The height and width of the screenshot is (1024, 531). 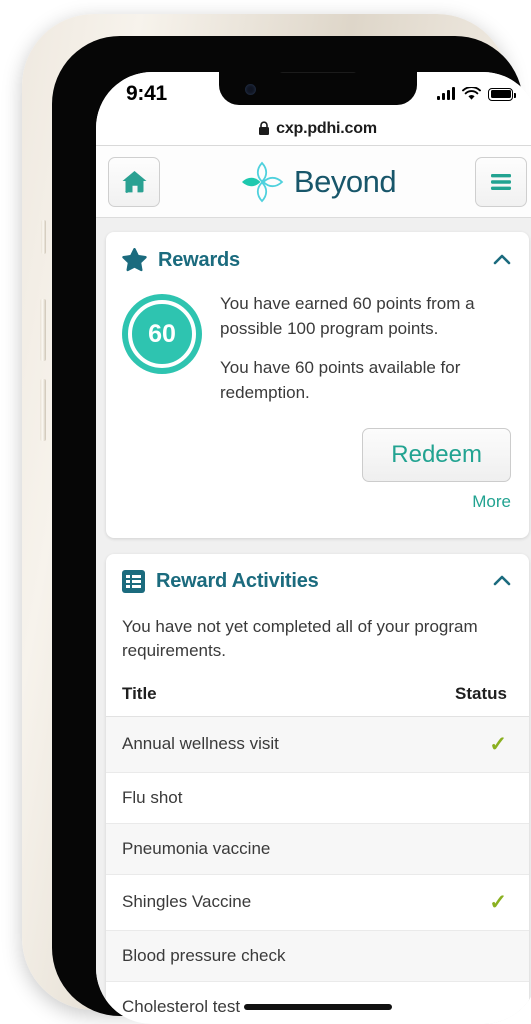 I want to click on table-row: Annual wellness visit ✓, so click(x=317, y=744).